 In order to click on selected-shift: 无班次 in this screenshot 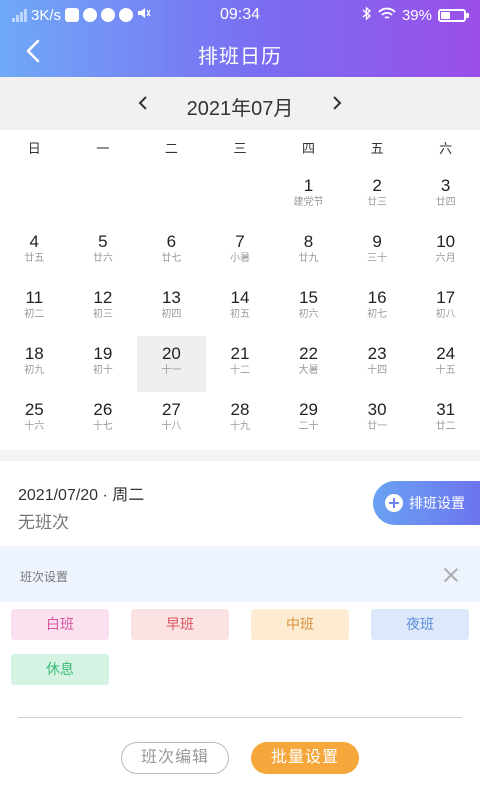, I will do `click(43, 522)`.